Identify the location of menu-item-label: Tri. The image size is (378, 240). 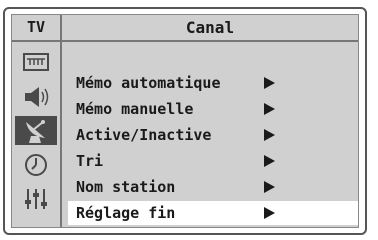
(90, 161).